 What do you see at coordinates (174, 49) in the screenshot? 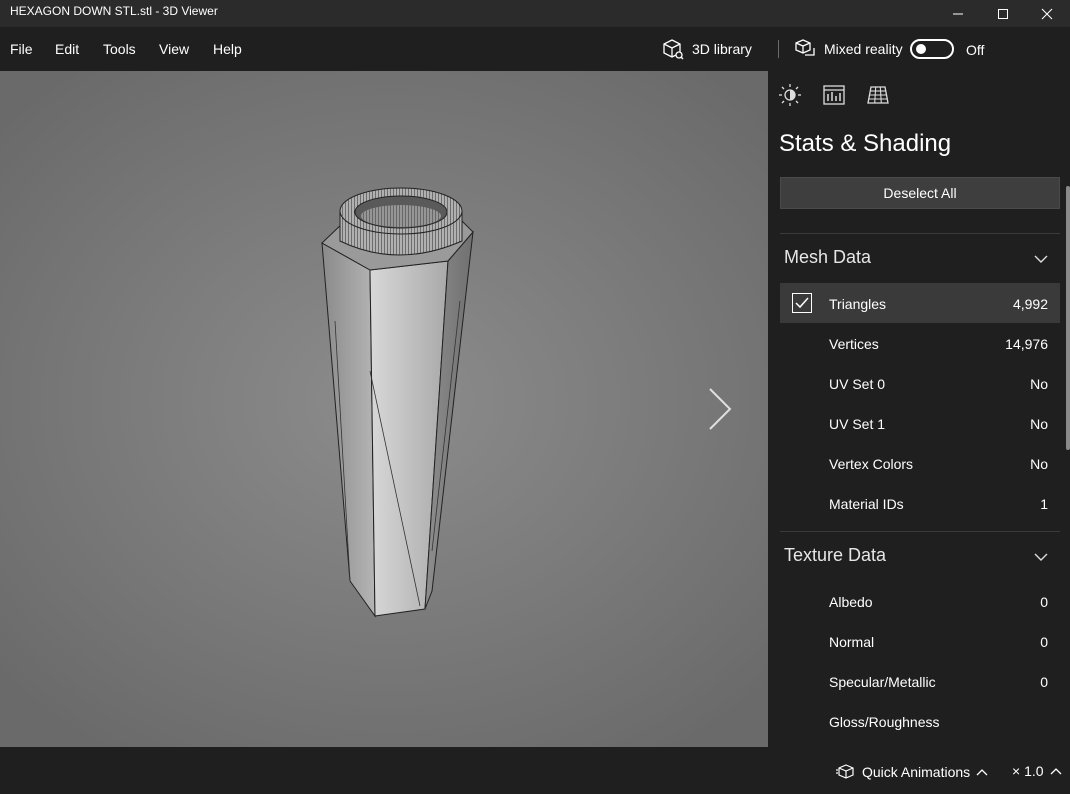
I see `menu-view: View` at bounding box center [174, 49].